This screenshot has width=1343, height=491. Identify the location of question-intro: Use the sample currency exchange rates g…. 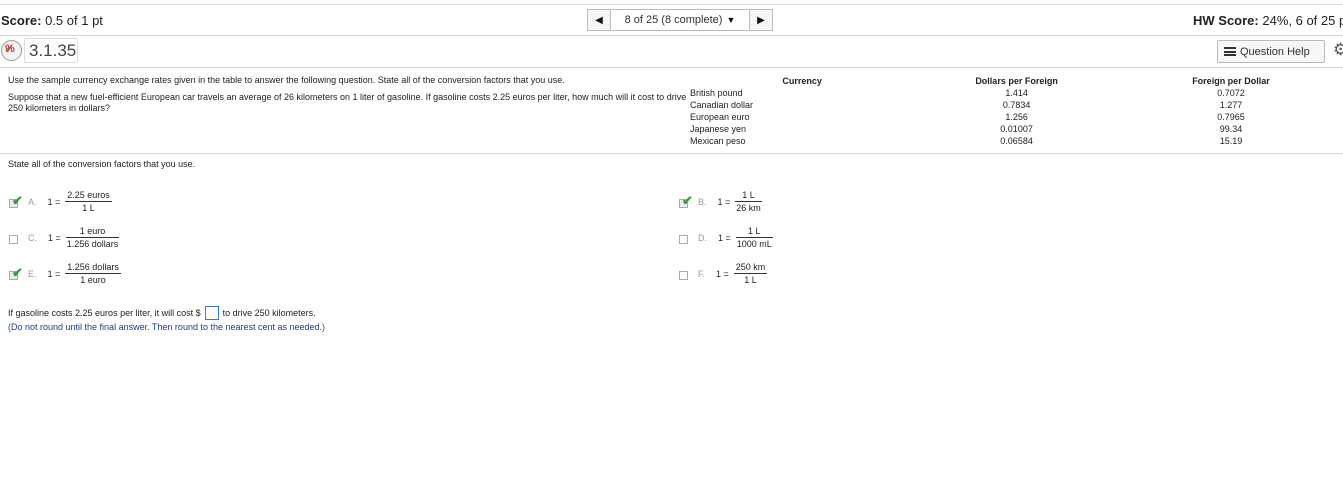
(286, 80).